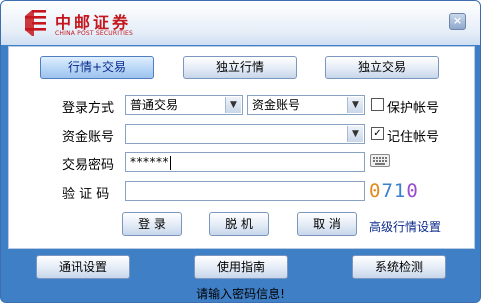  Describe the element at coordinates (86, 194) in the screenshot. I see `captcha-label: 验 证 码` at that location.